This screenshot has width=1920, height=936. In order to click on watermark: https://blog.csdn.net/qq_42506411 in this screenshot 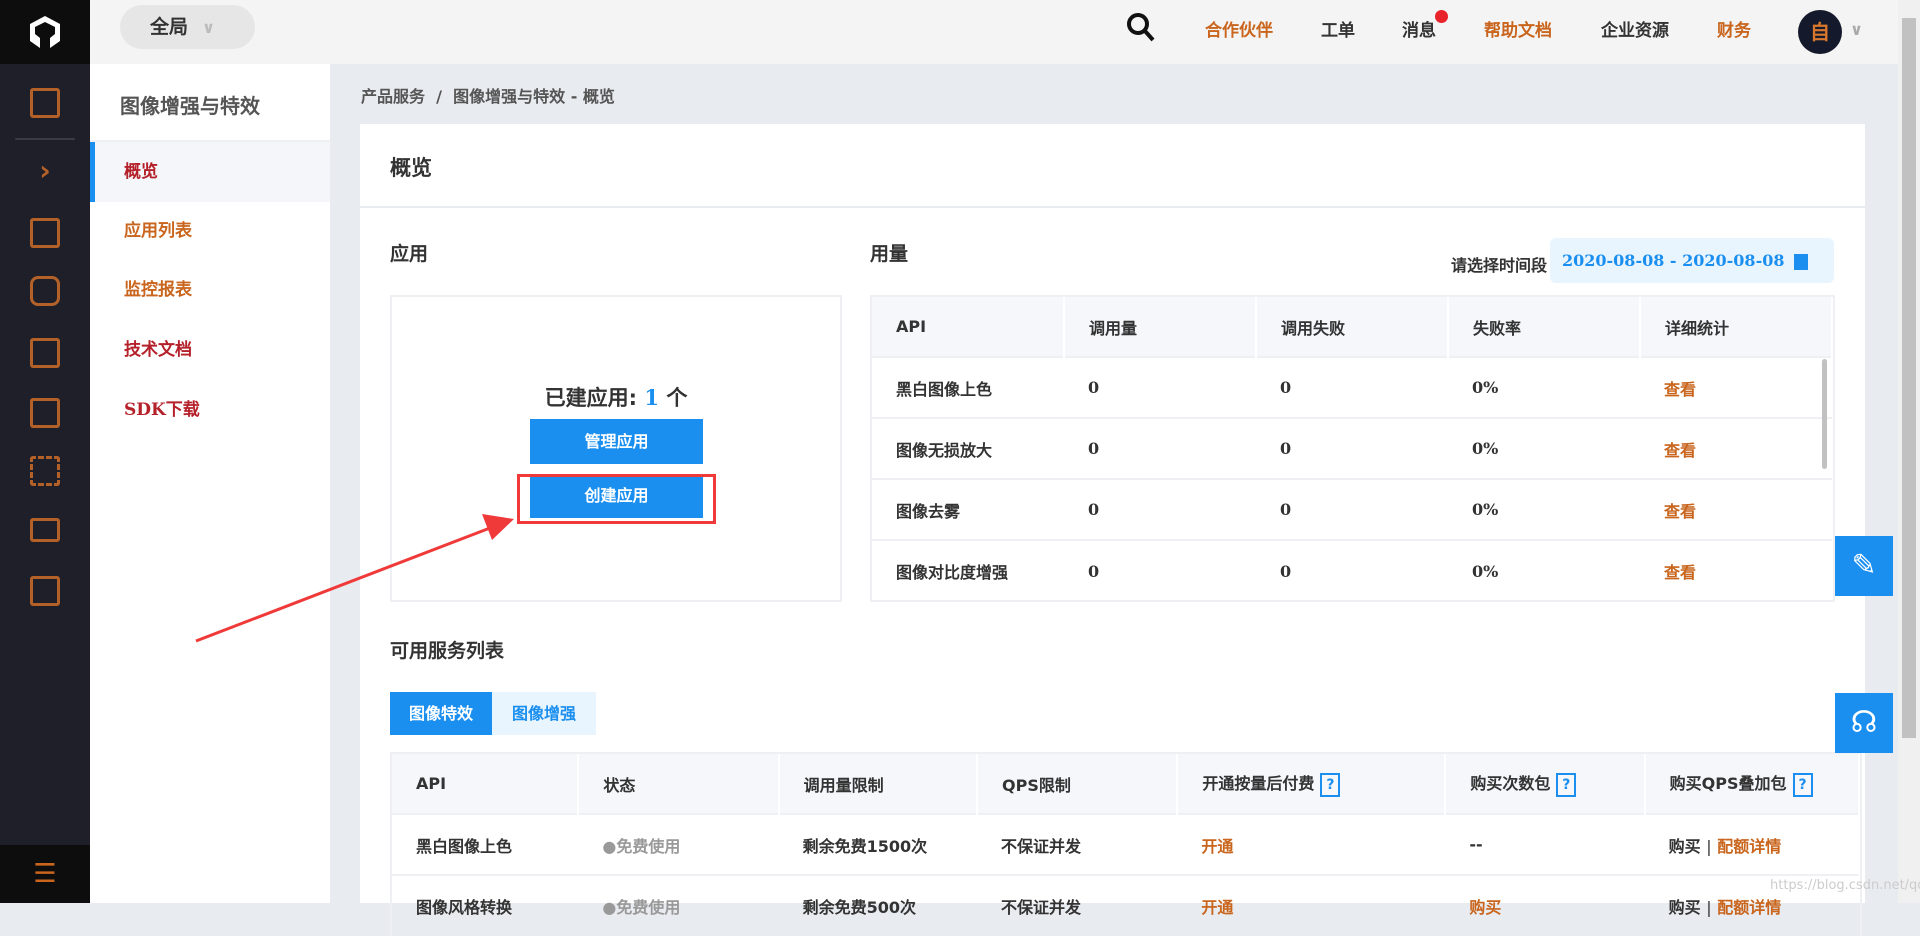, I will do `click(1845, 885)`.